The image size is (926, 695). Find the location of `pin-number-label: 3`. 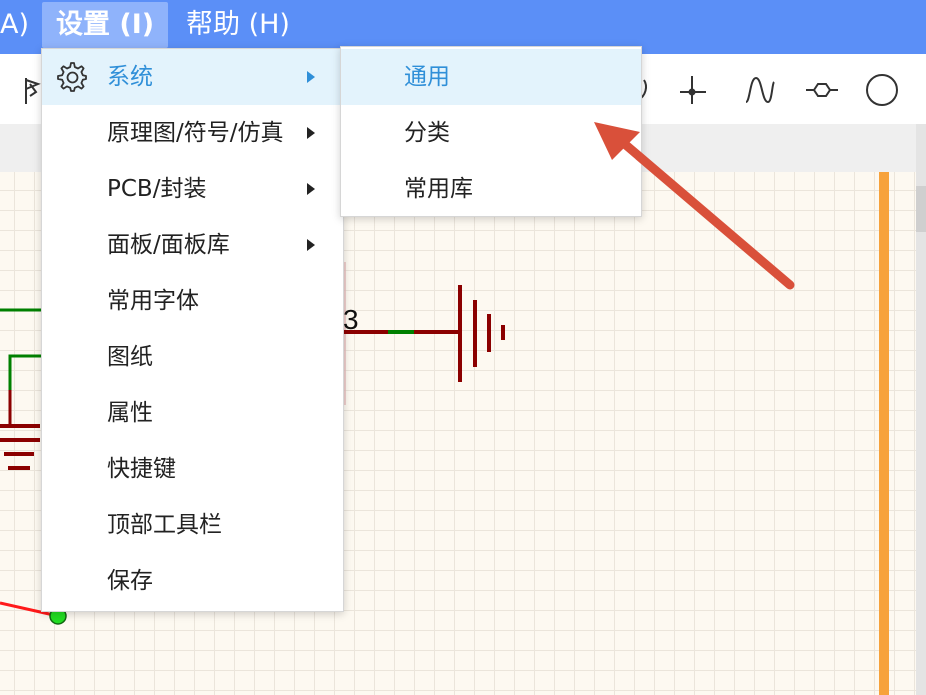

pin-number-label: 3 is located at coordinates (351, 319).